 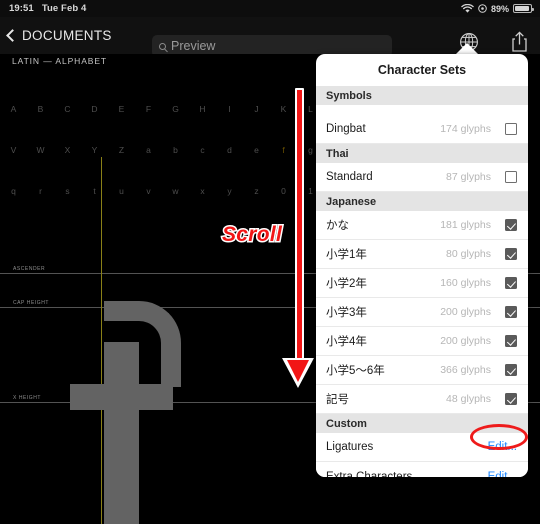 What do you see at coordinates (422, 399) in the screenshot?
I see `table-row: 記号 48 glyphs` at bounding box center [422, 399].